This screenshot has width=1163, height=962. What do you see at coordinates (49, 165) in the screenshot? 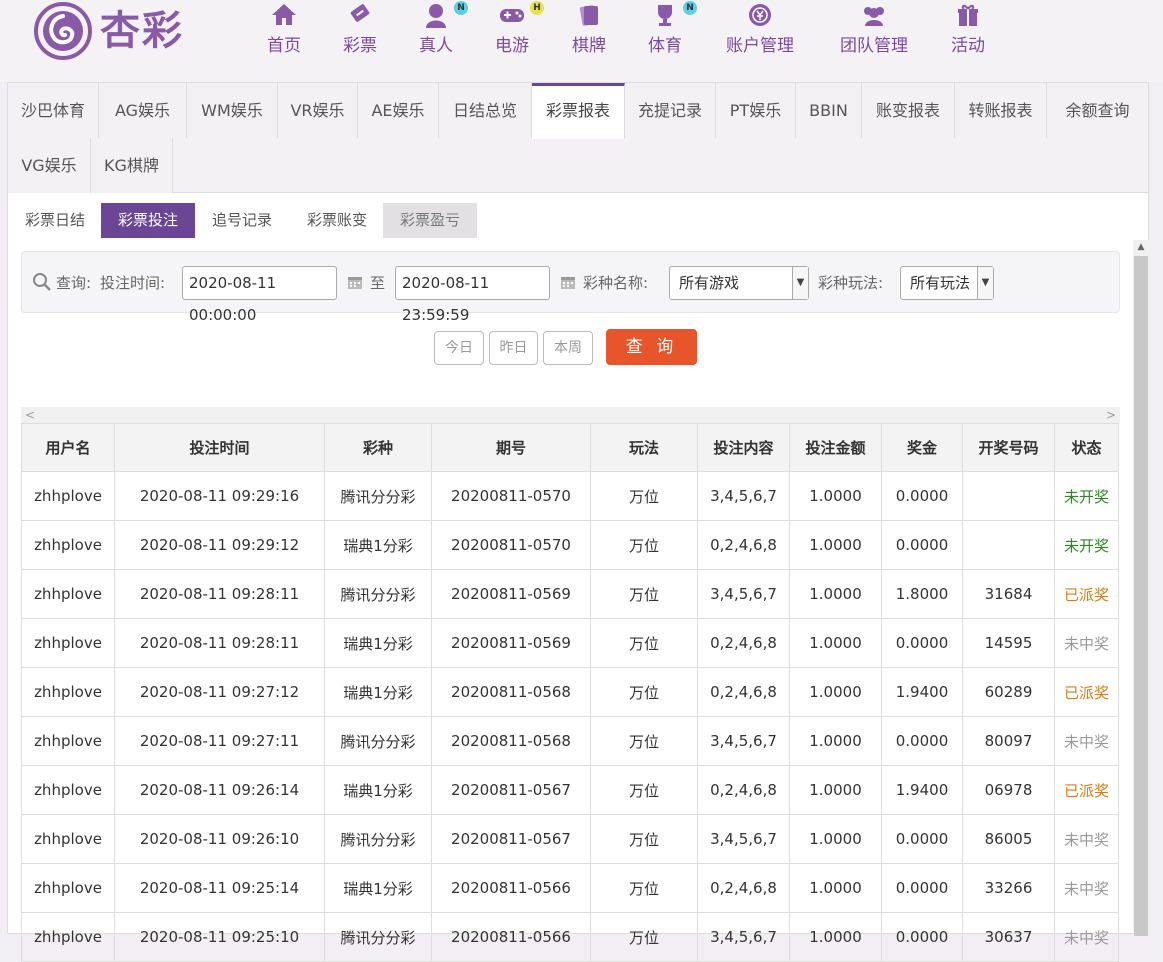
I see `tab-vg: VG娱乐` at bounding box center [49, 165].